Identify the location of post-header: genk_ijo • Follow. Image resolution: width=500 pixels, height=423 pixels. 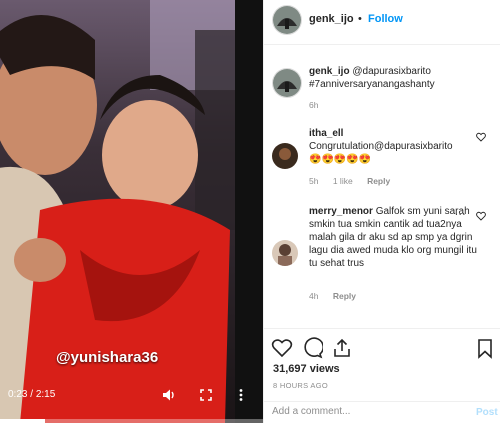
(382, 22).